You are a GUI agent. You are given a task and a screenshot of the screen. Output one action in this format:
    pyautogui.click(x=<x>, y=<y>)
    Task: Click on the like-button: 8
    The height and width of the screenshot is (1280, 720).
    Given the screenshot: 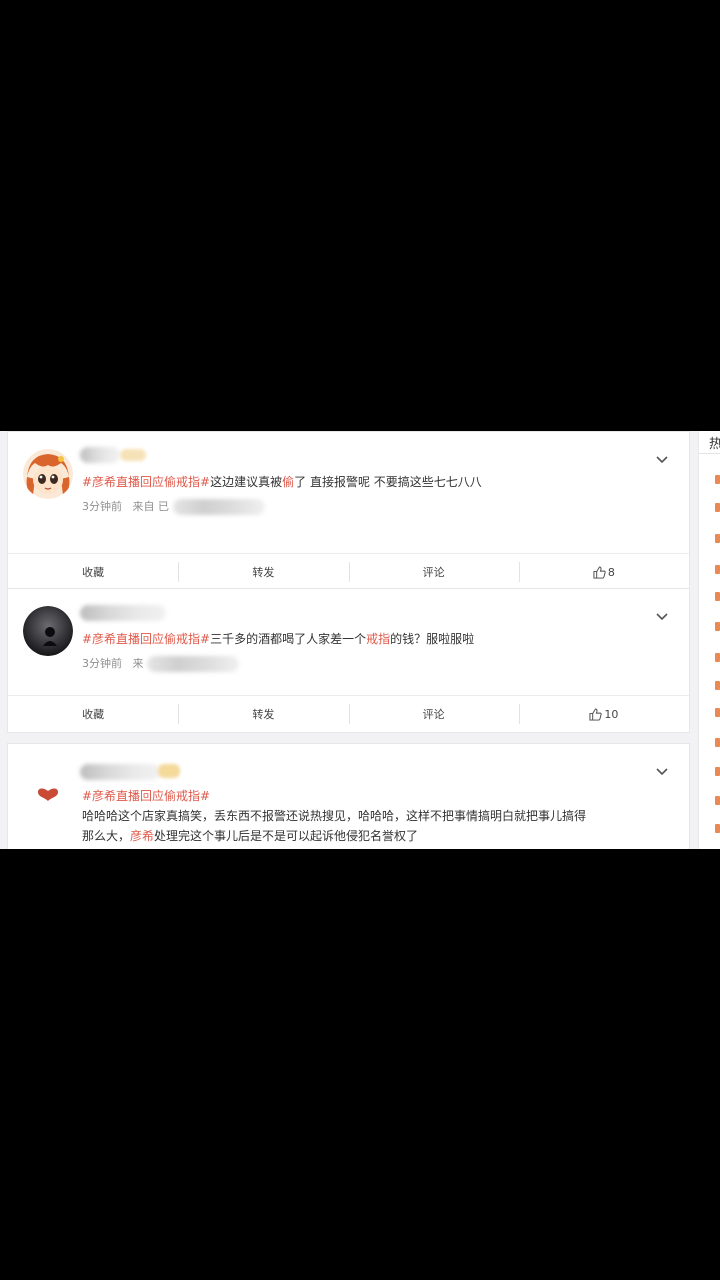 What is the action you would take?
    pyautogui.click(x=603, y=572)
    